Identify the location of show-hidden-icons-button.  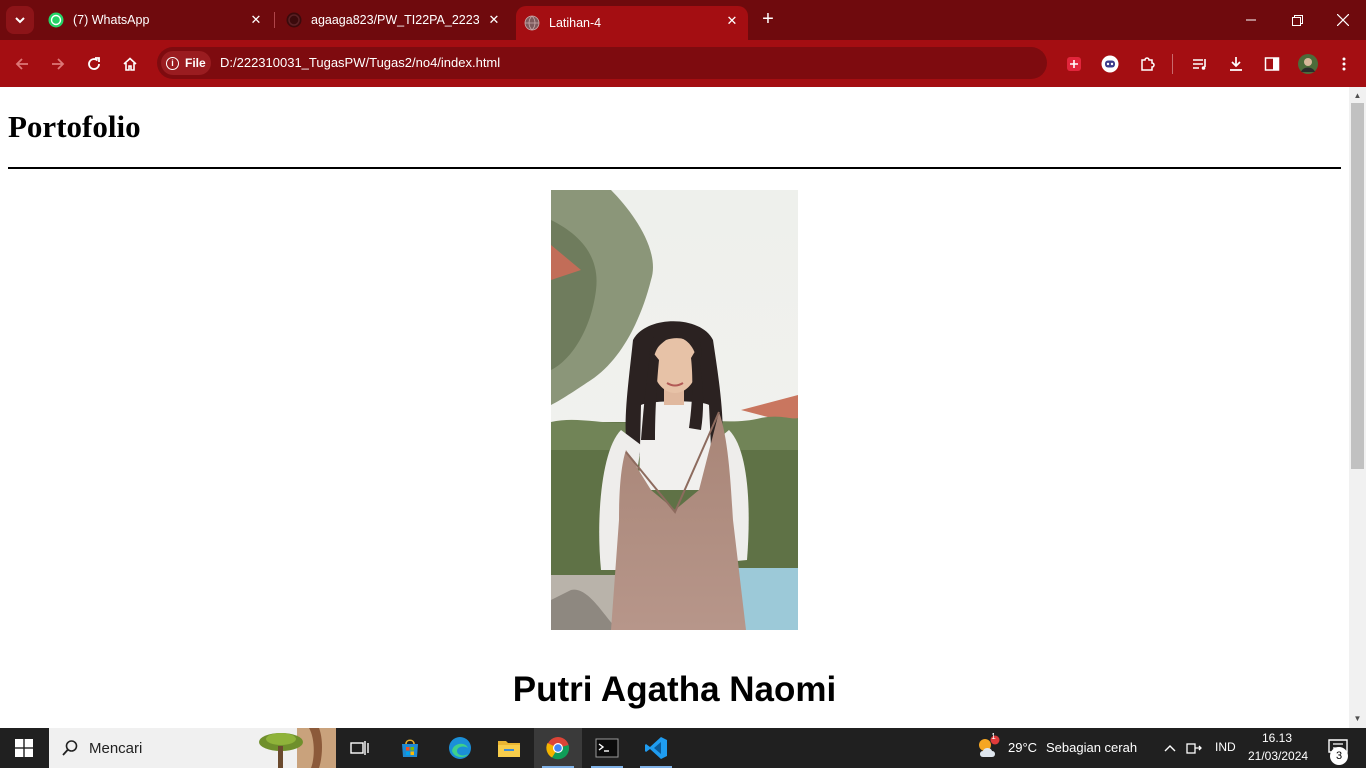
(1170, 748).